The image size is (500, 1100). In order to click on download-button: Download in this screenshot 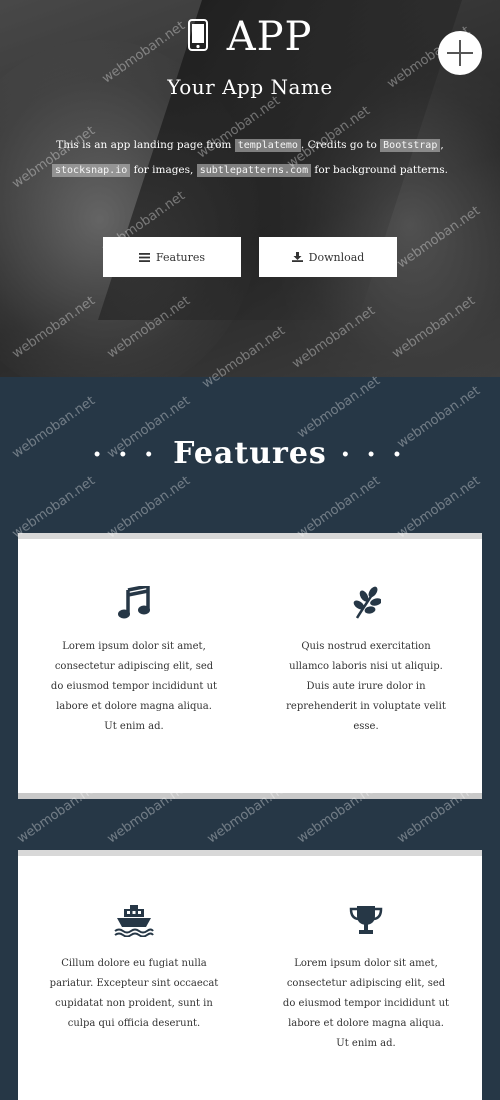, I will do `click(328, 257)`.